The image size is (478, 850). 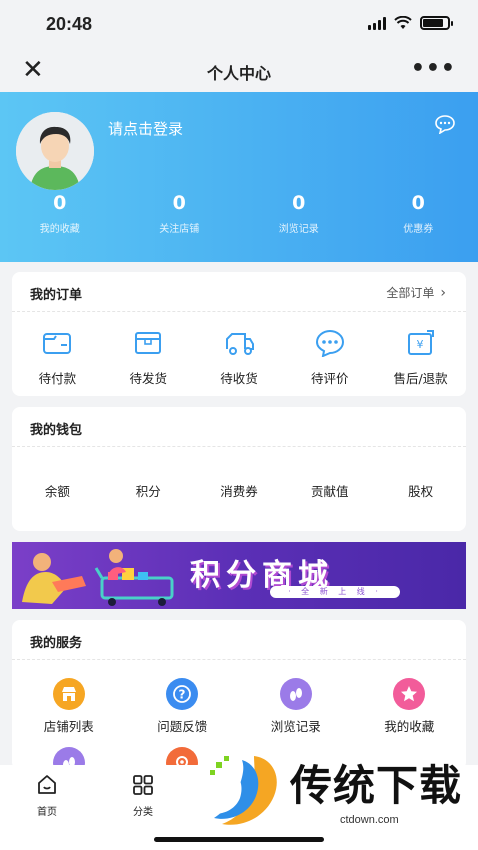 I want to click on wallet-title: 我的钱包, so click(x=56, y=430).